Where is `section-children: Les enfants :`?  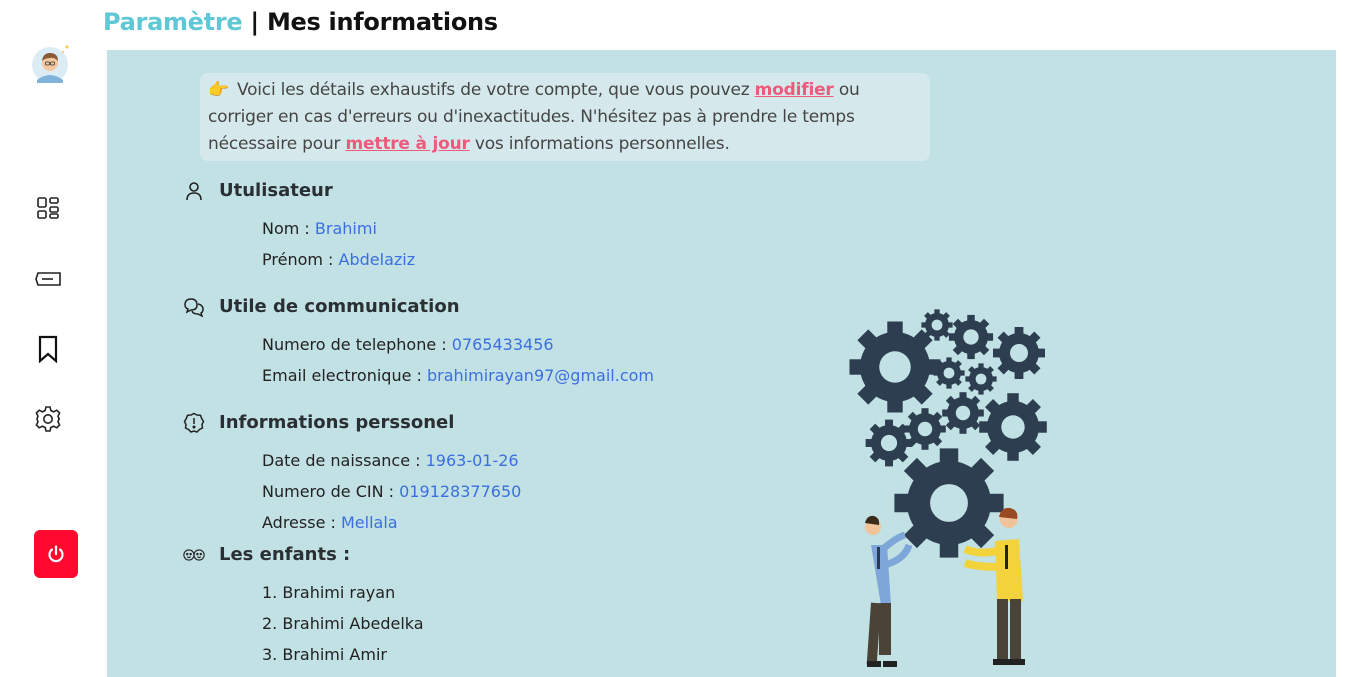 section-children: Les enfants : is located at coordinates (267, 554).